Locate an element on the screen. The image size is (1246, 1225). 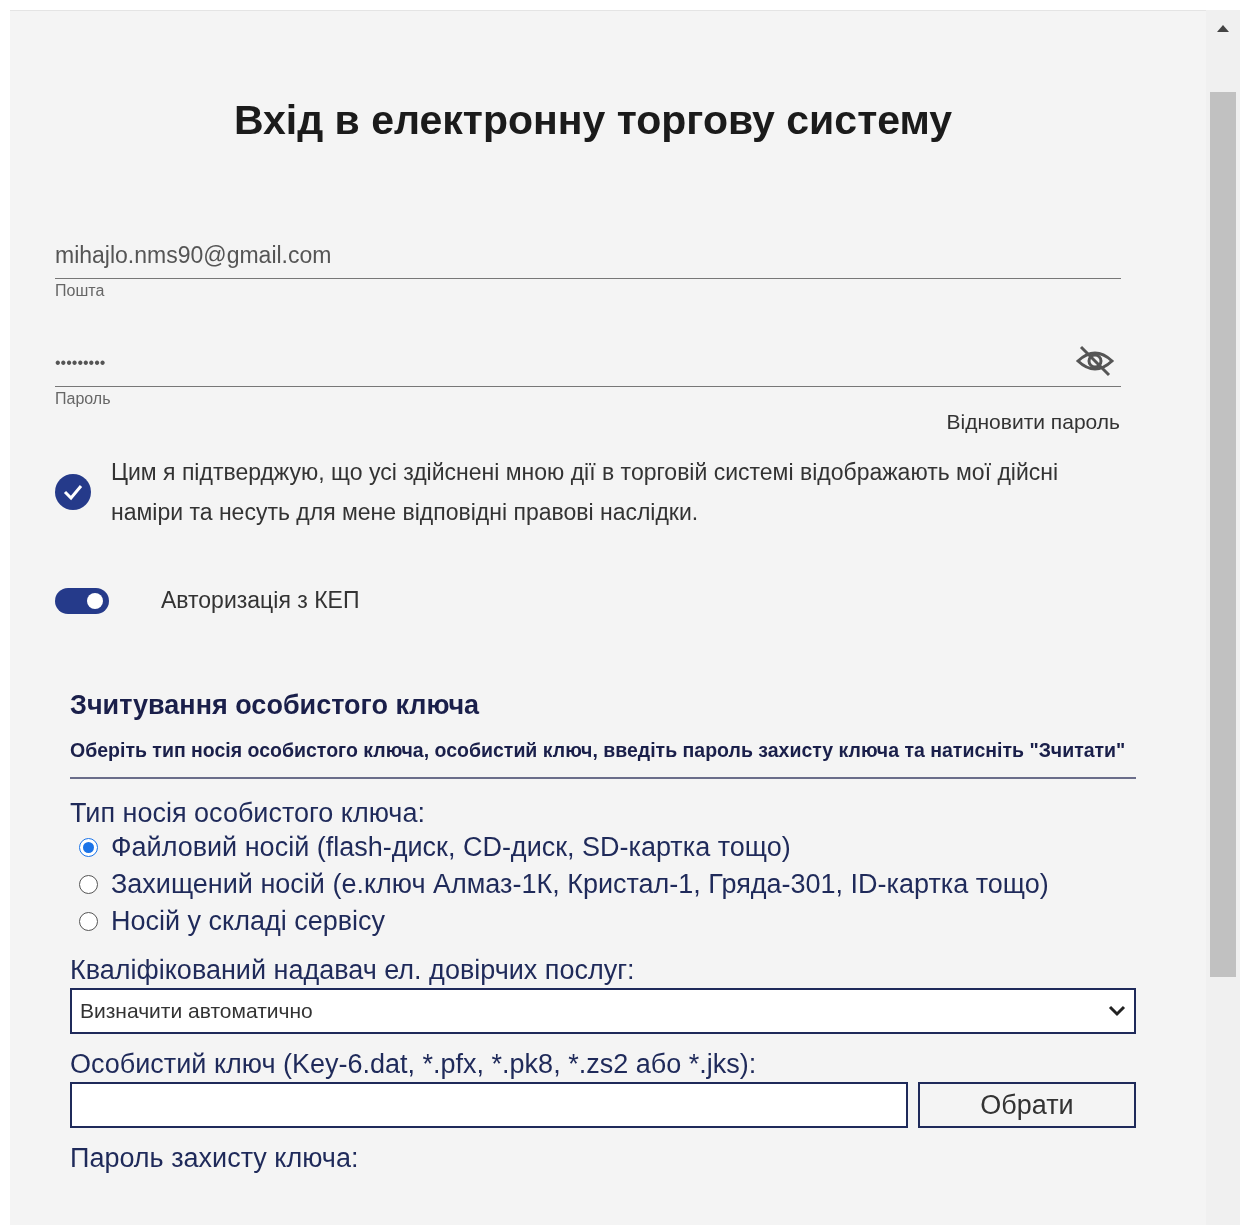
scroll-up-icon is located at coordinates (1223, 28).